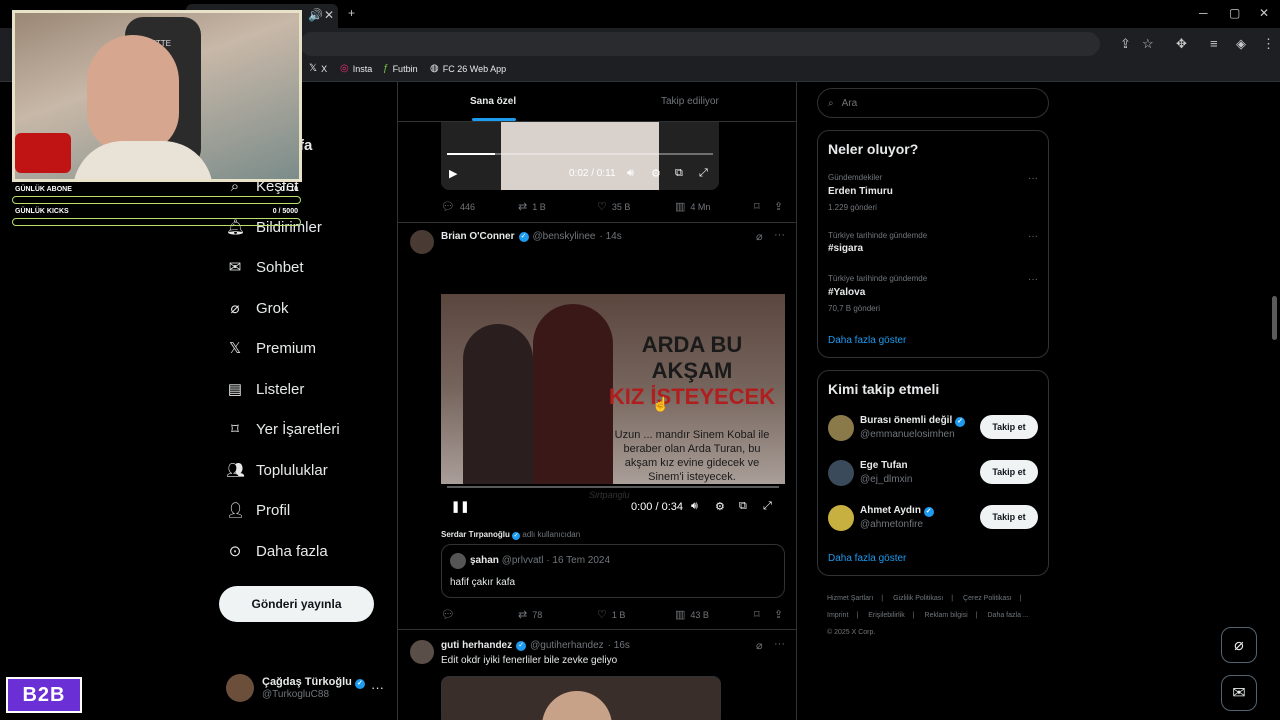 The height and width of the screenshot is (720, 1280). What do you see at coordinates (257, 308) in the screenshot?
I see `nav-grok: ⌀ Grok` at bounding box center [257, 308].